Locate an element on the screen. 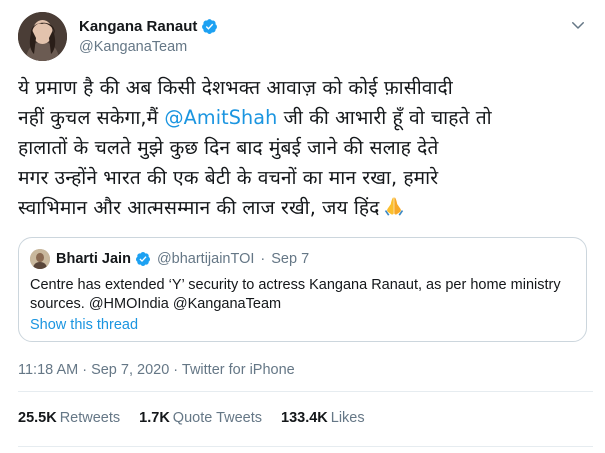  retweets-count: 25.5K is located at coordinates (37, 418).